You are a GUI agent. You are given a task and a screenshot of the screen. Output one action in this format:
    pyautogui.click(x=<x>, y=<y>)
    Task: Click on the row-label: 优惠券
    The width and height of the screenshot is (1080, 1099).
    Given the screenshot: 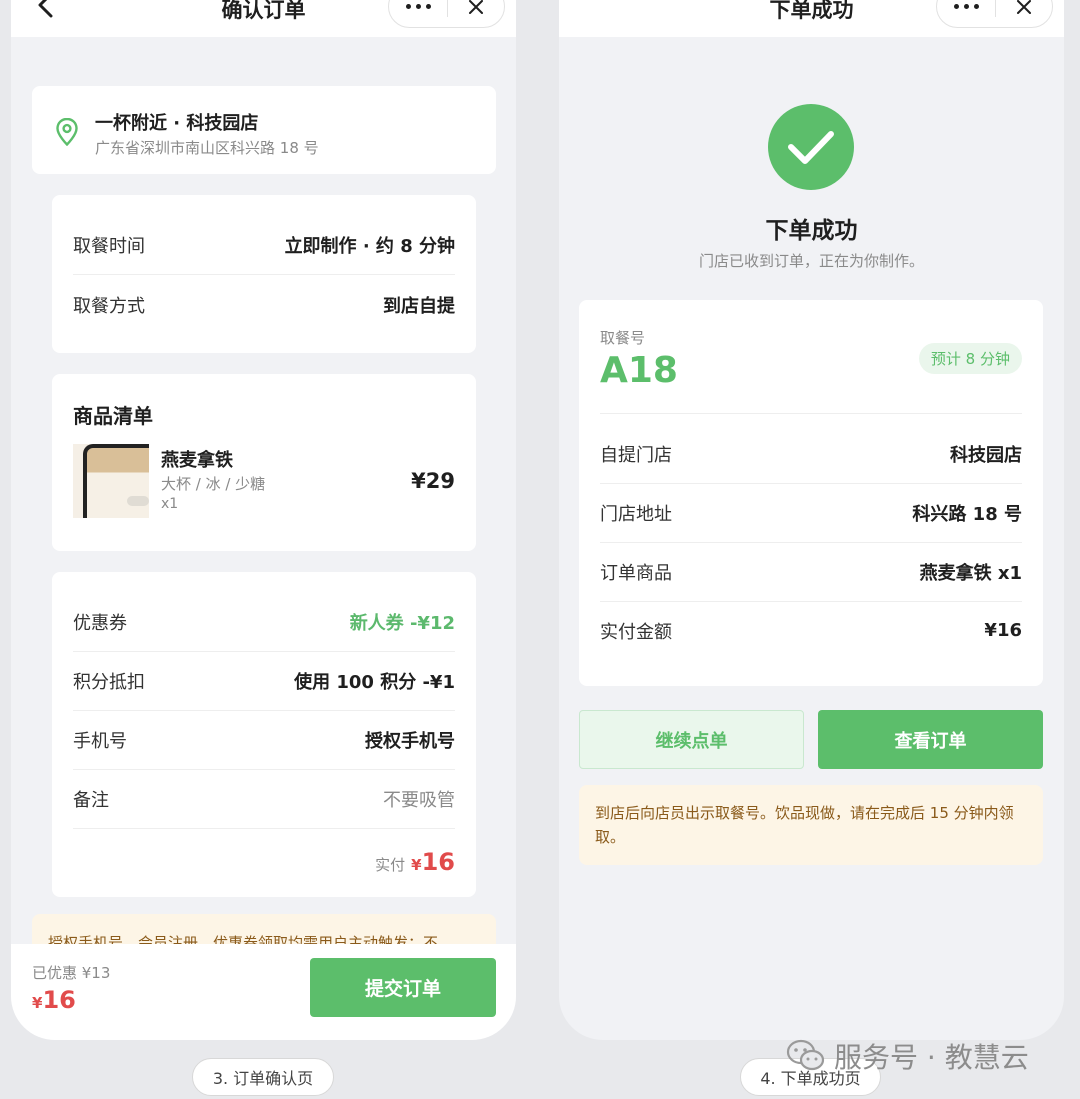 What is the action you would take?
    pyautogui.click(x=100, y=623)
    